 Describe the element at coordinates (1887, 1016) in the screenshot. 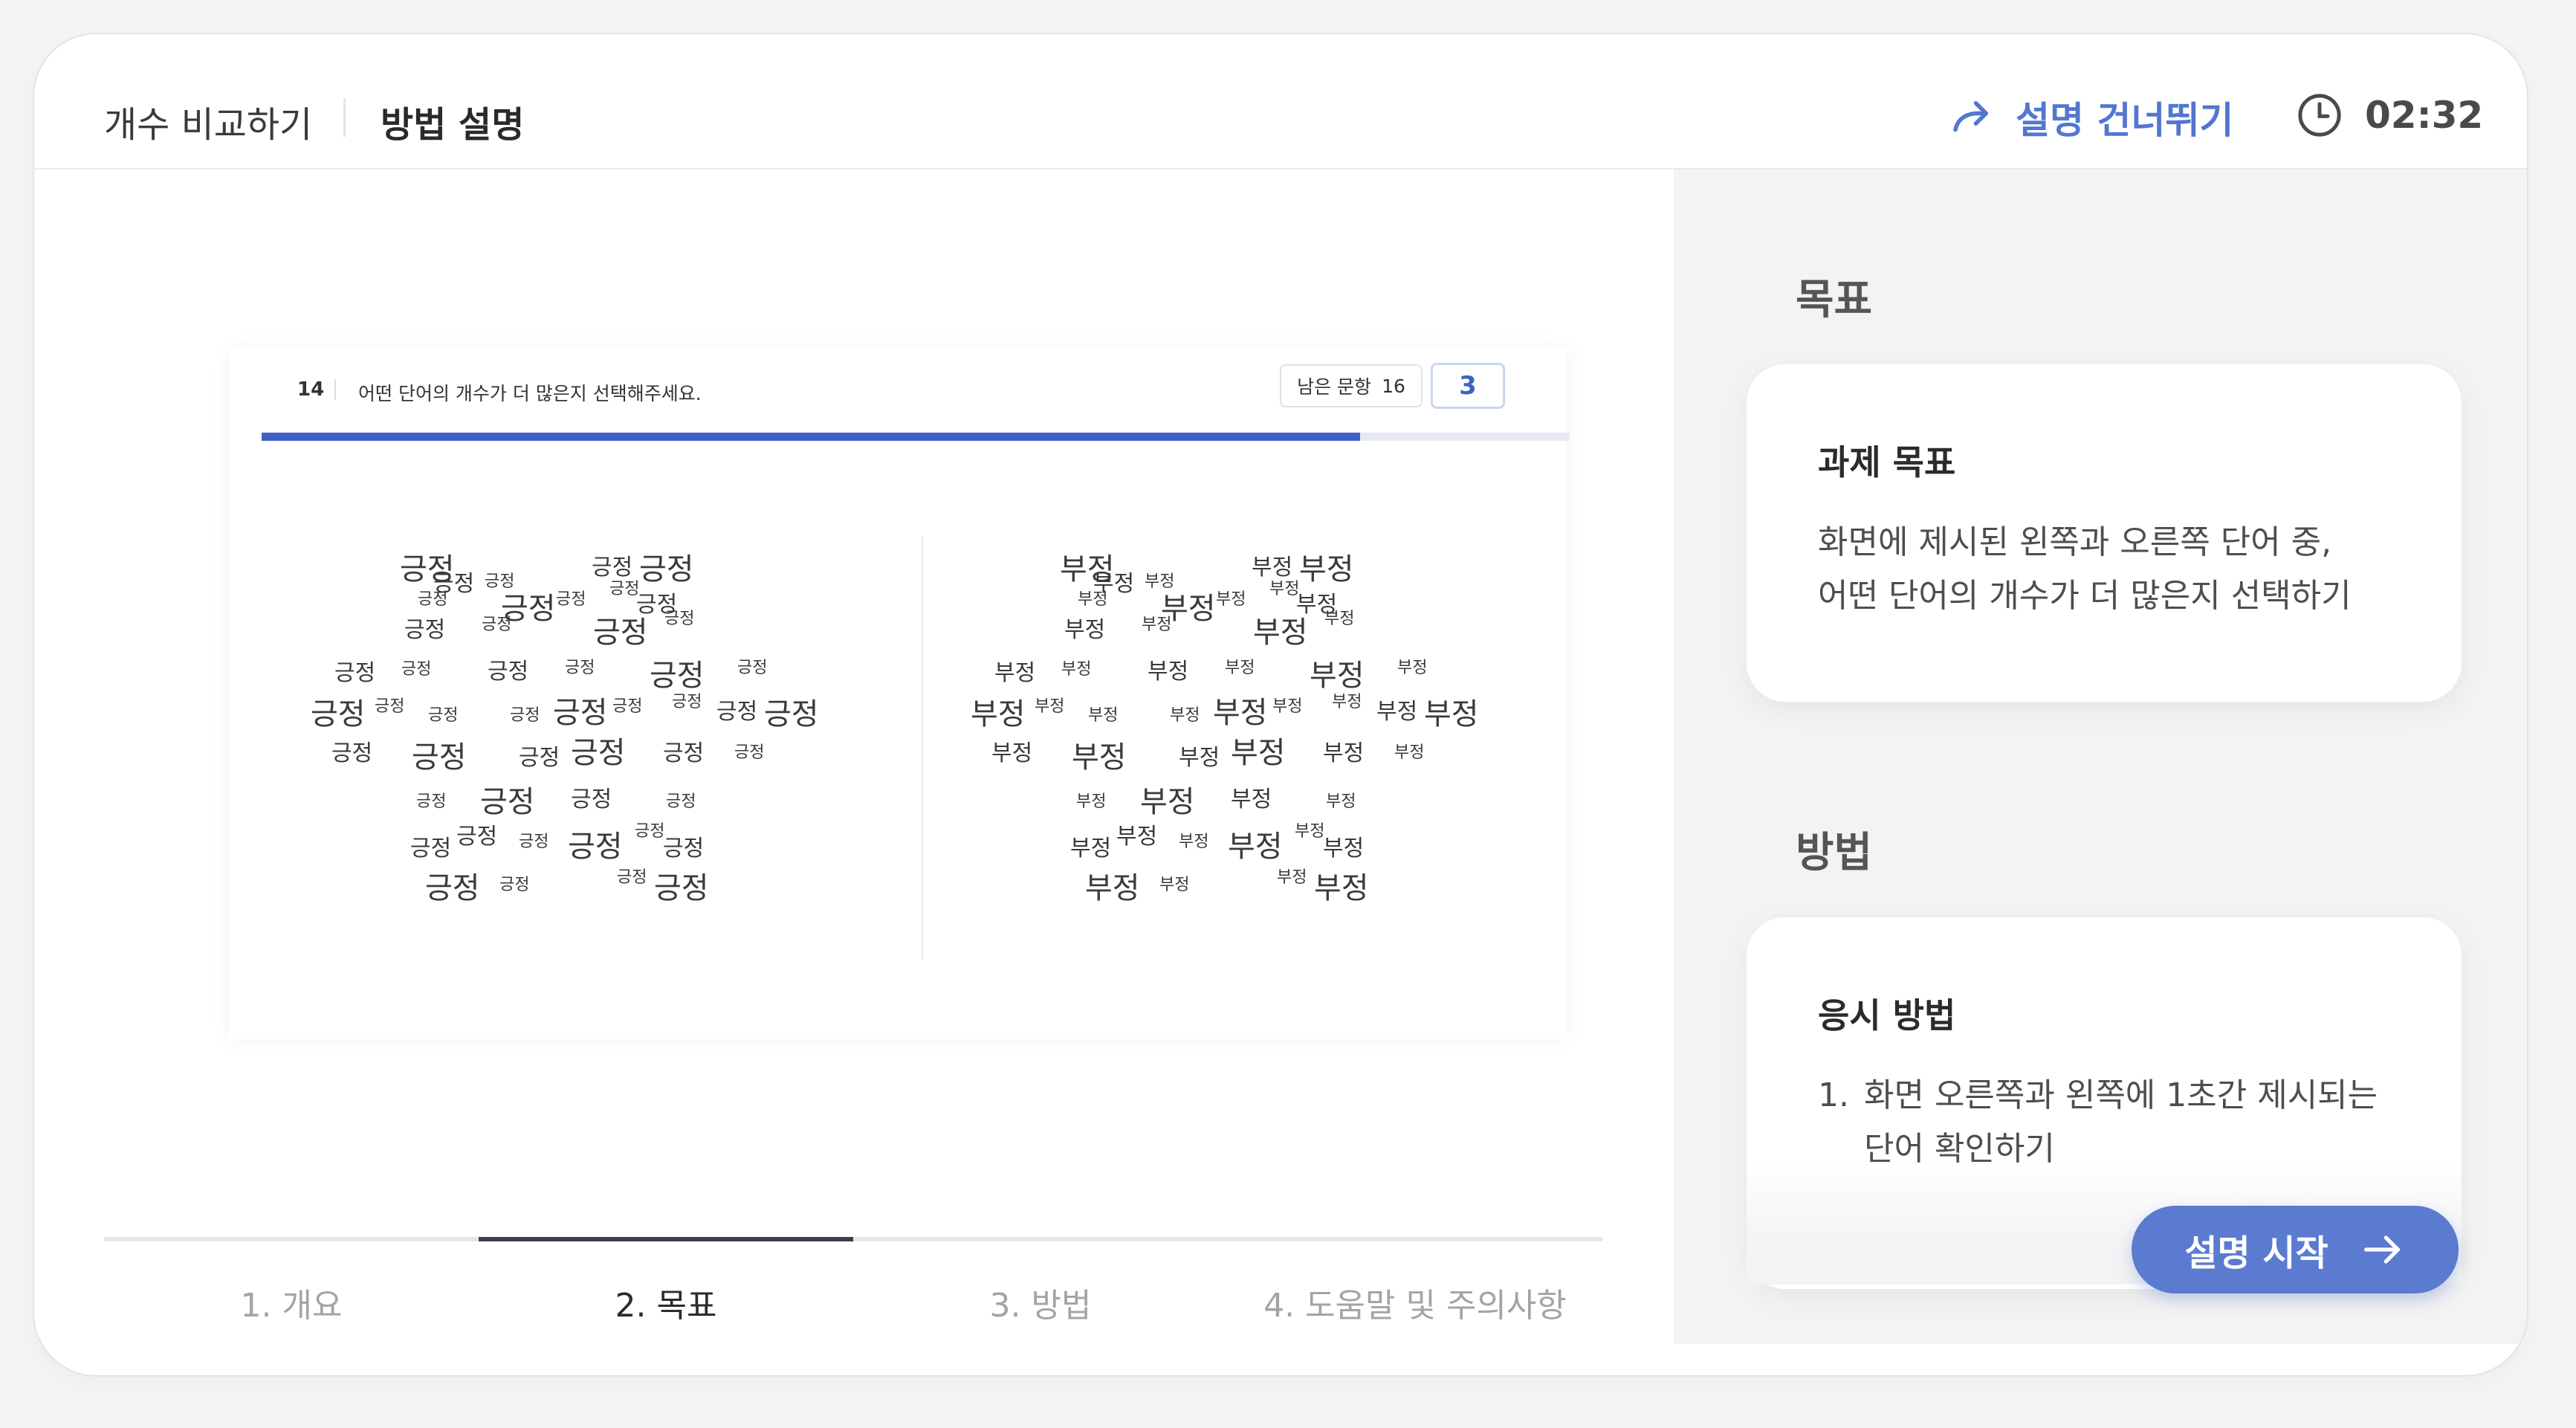

I see `method-card-title: 응시 방법` at that location.